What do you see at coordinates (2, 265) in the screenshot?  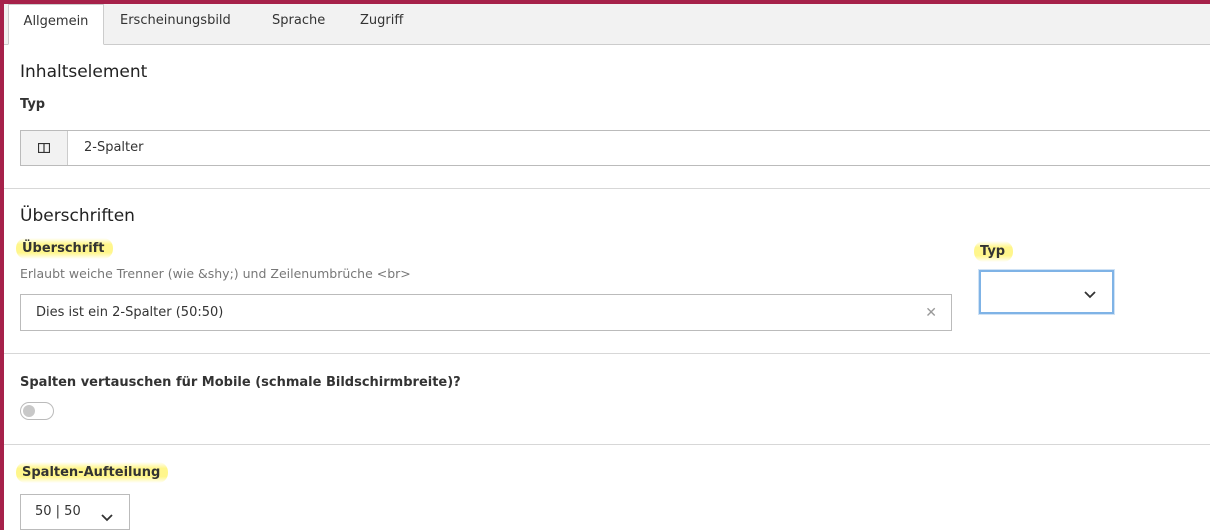 I see `frame-left-border` at bounding box center [2, 265].